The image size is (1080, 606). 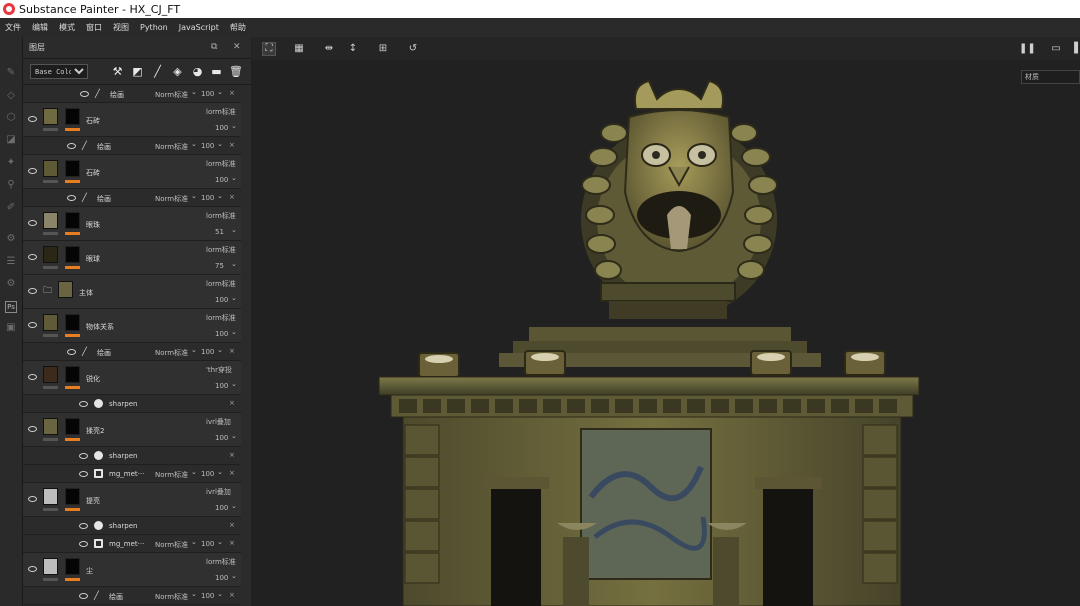 I want to click on paint-brush-tool-icon: ✎, so click(x=11, y=73).